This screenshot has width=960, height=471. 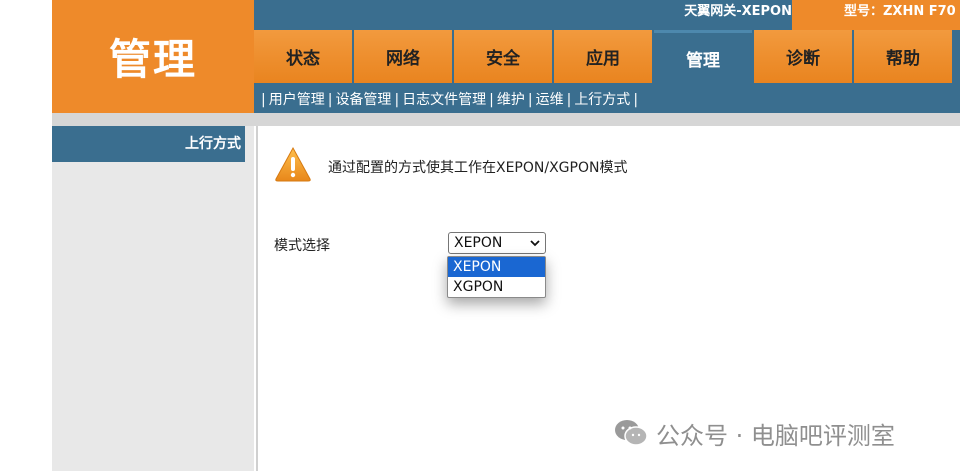 What do you see at coordinates (535, 243) in the screenshot?
I see `chevron-down-icon` at bounding box center [535, 243].